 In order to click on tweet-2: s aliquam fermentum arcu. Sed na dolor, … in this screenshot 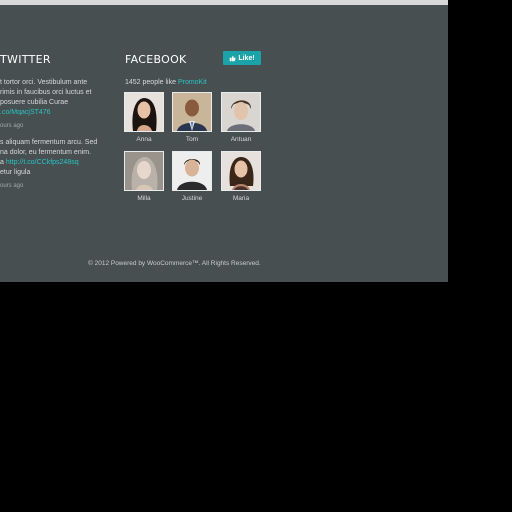, I will do `click(56, 158)`.